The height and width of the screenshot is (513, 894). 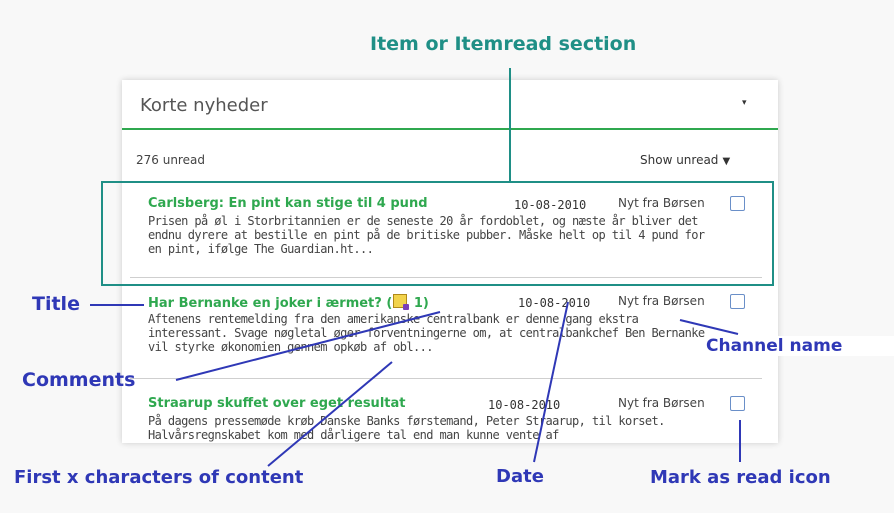 What do you see at coordinates (800, 346) in the screenshot?
I see `annotation-channel-name: Channel name` at bounding box center [800, 346].